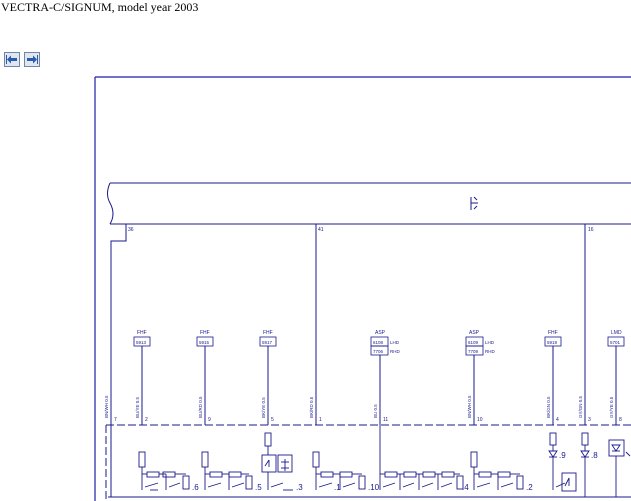 Image resolution: width=631 pixels, height=501 pixels. I want to click on wire-label: BU/RD 0.5, so click(200, 407).